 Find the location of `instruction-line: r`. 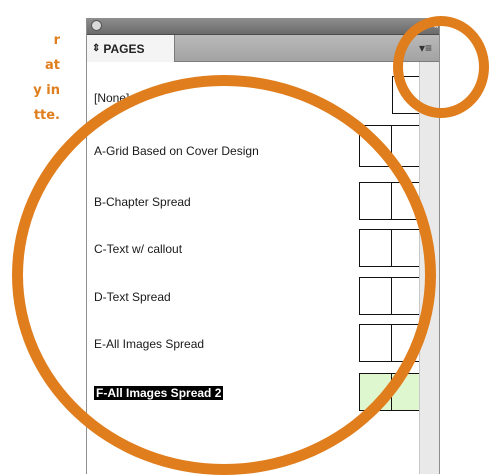

instruction-line: r is located at coordinates (56, 40).